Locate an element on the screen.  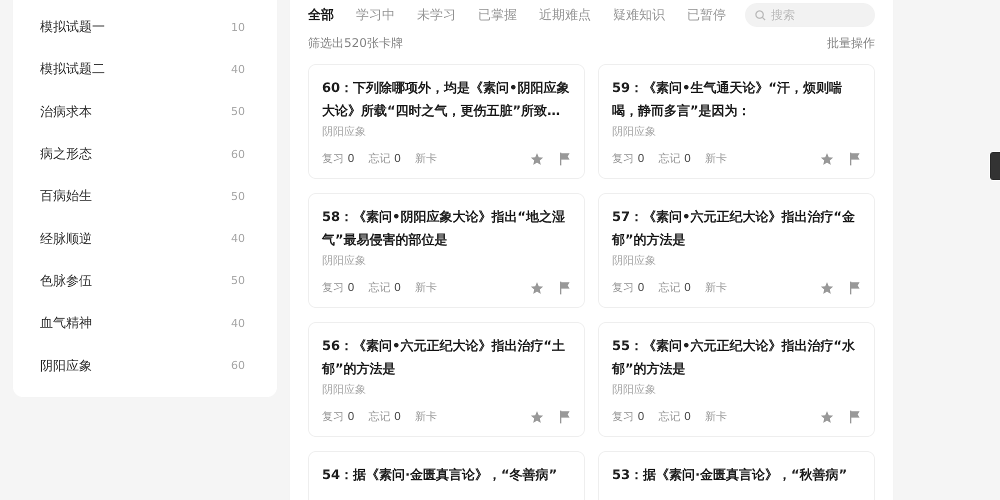
sidebar-item-label: 色脉参伍 is located at coordinates (66, 281).